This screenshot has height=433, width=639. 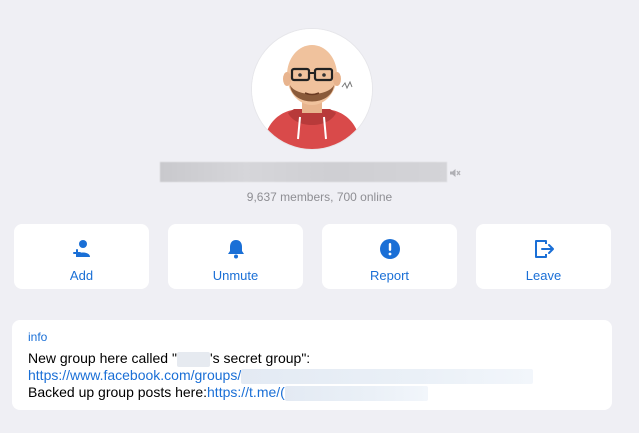 What do you see at coordinates (118, 392) in the screenshot?
I see `info-line-3-prefix: Backed up group posts here:` at bounding box center [118, 392].